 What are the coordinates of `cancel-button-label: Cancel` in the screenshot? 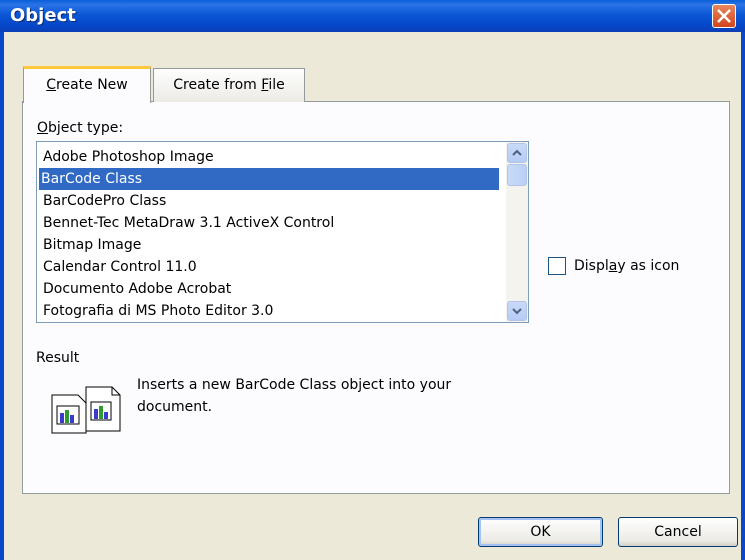 It's located at (678, 532).